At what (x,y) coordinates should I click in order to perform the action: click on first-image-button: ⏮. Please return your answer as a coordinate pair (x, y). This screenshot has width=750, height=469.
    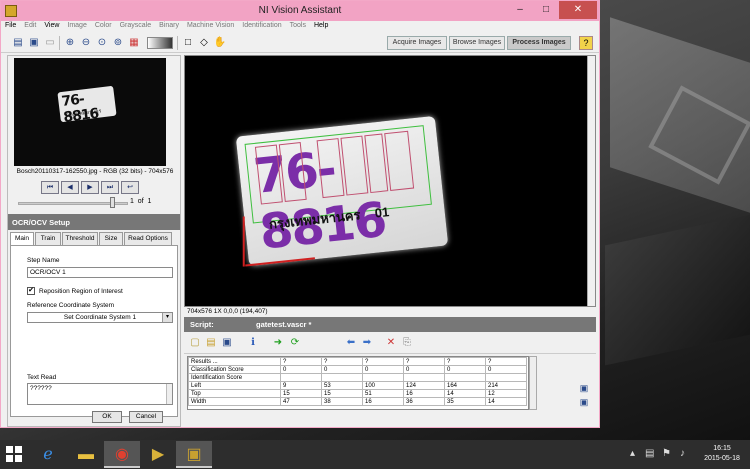
    Looking at the image, I should click on (50, 187).